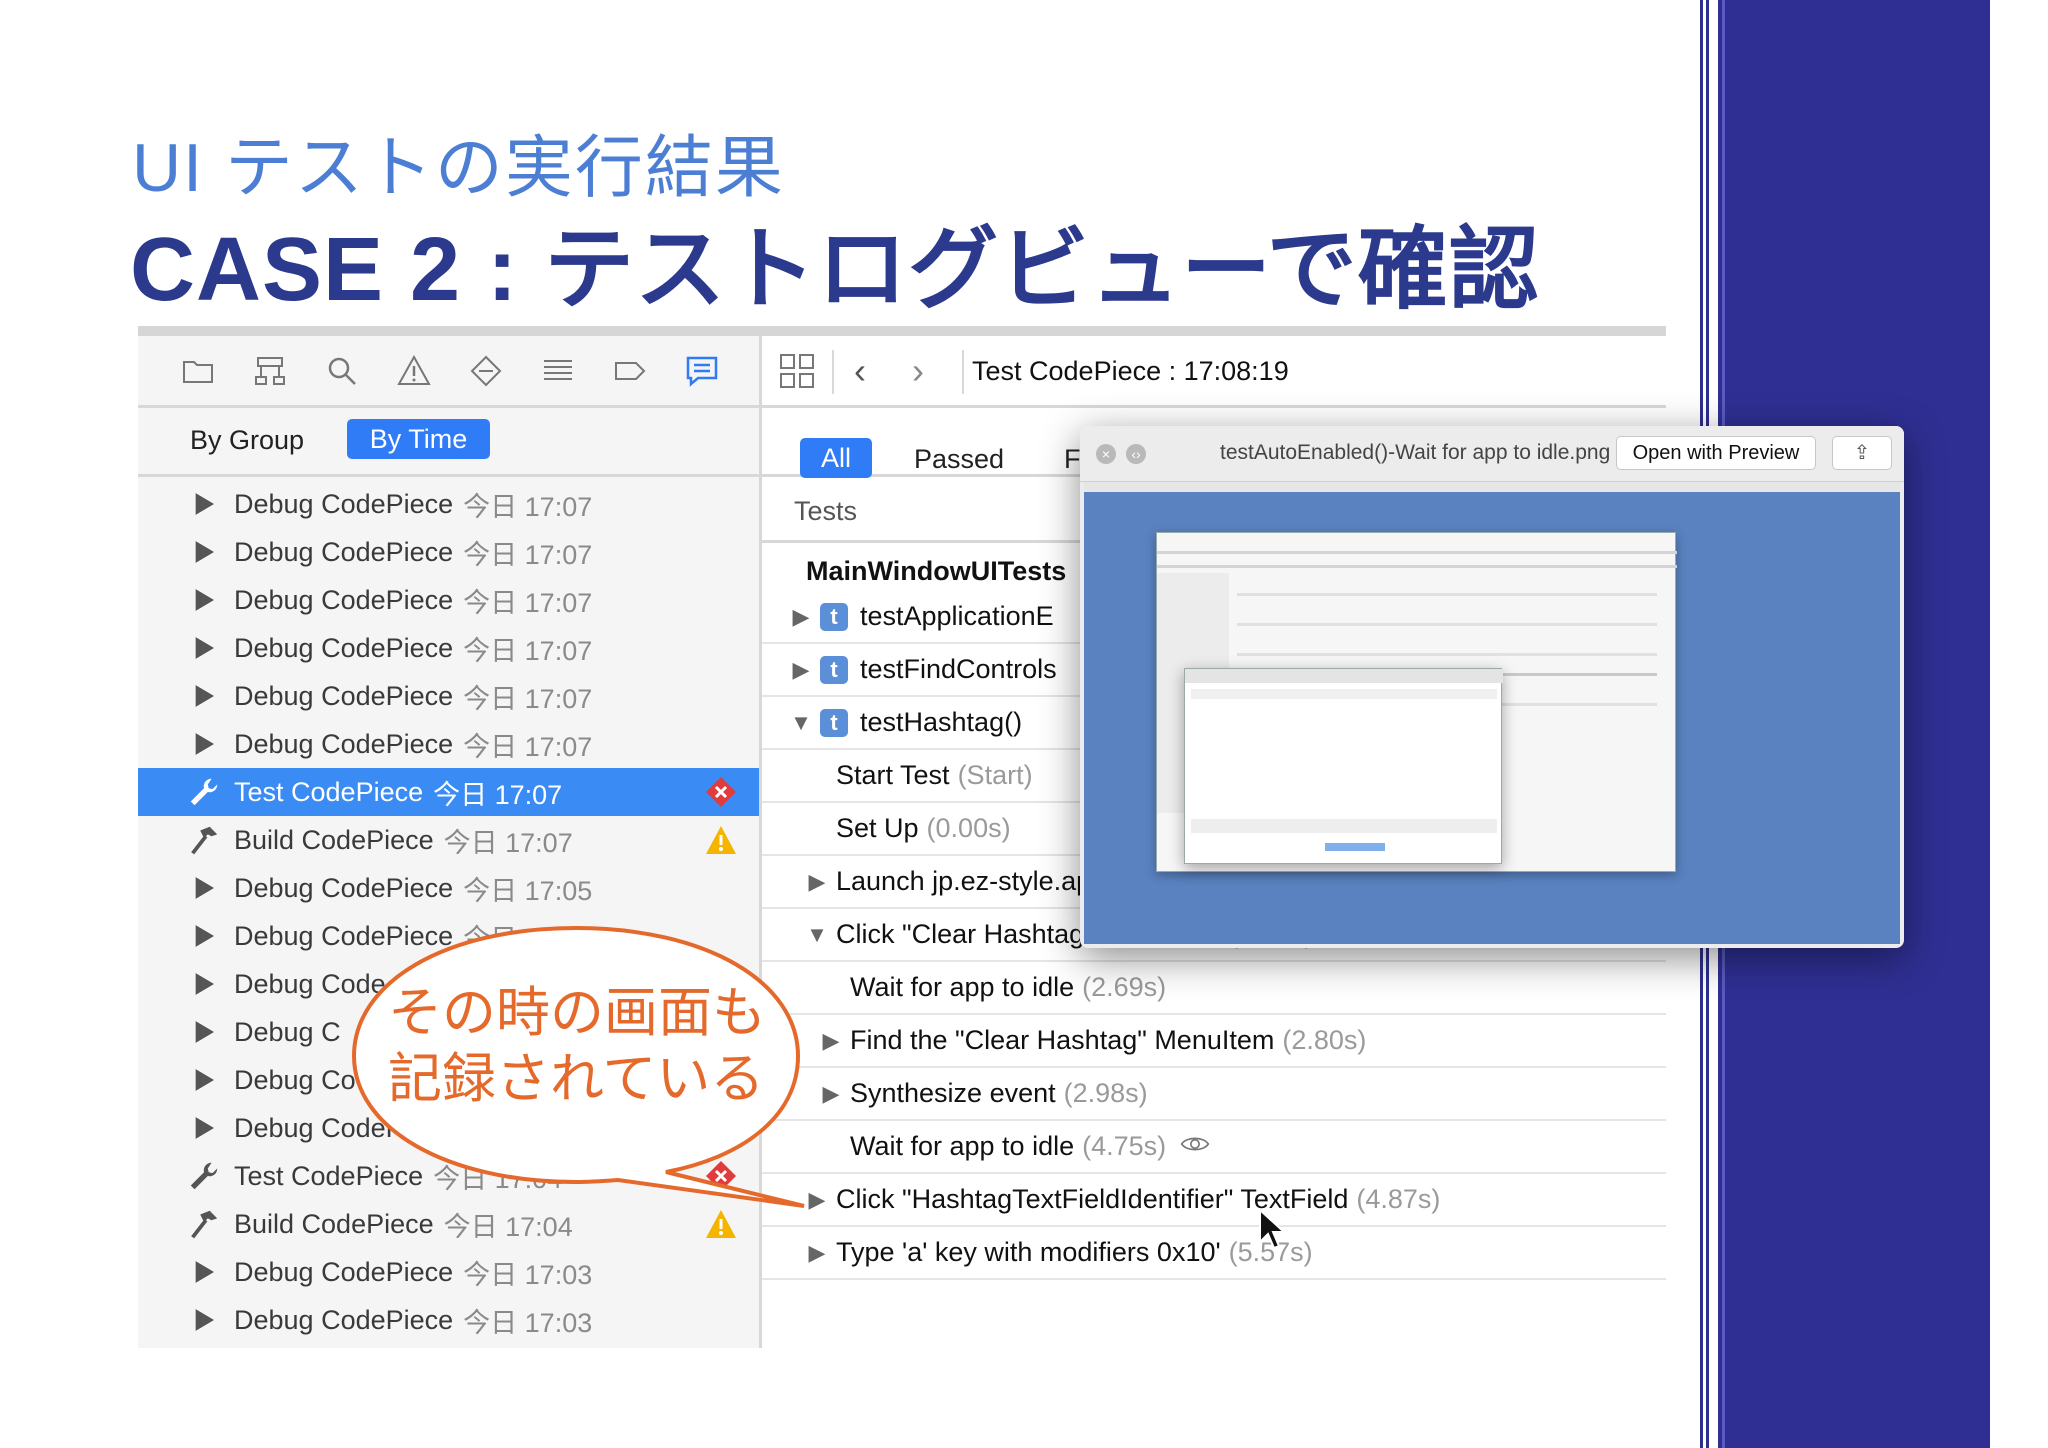 The image size is (2048, 1448). What do you see at coordinates (959, 459) in the screenshot?
I see `filter-passed-button: Passed` at bounding box center [959, 459].